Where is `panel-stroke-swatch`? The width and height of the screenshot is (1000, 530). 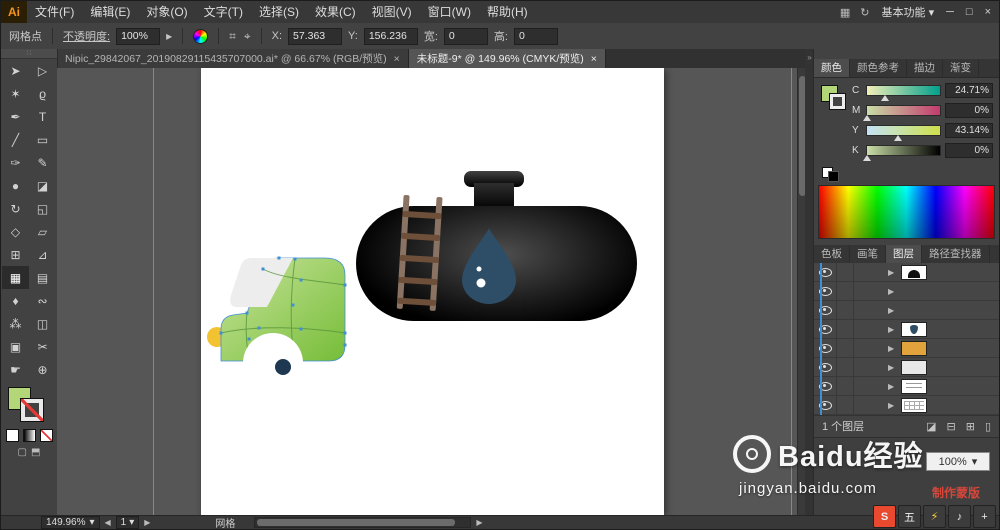 panel-stroke-swatch is located at coordinates (837, 101).